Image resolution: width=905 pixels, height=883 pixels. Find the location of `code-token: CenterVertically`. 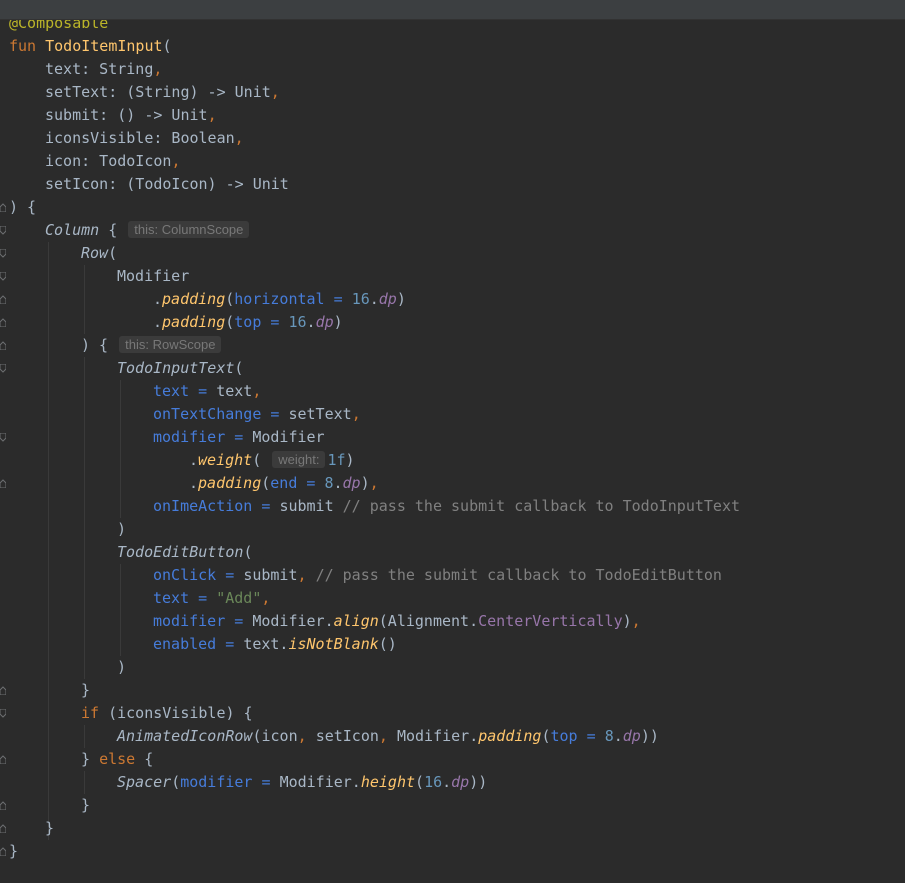

code-token: CenterVertically is located at coordinates (550, 621).